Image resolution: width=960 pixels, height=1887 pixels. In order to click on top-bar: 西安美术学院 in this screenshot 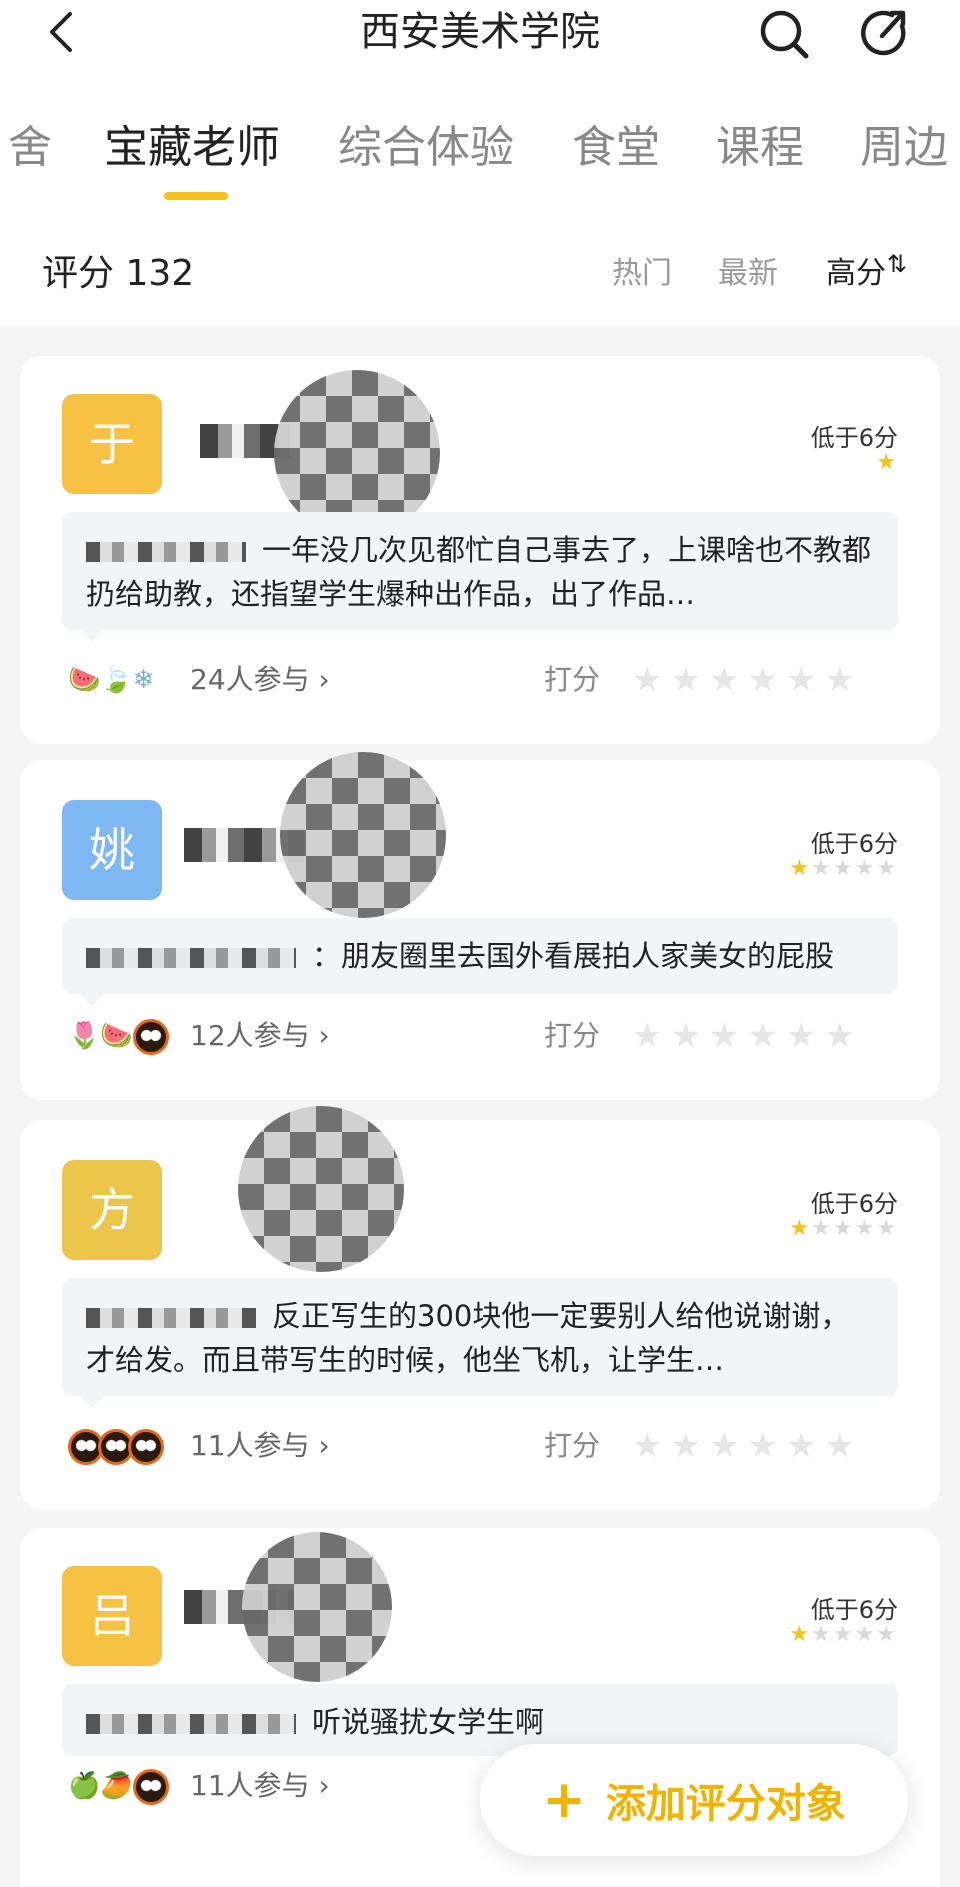, I will do `click(480, 40)`.